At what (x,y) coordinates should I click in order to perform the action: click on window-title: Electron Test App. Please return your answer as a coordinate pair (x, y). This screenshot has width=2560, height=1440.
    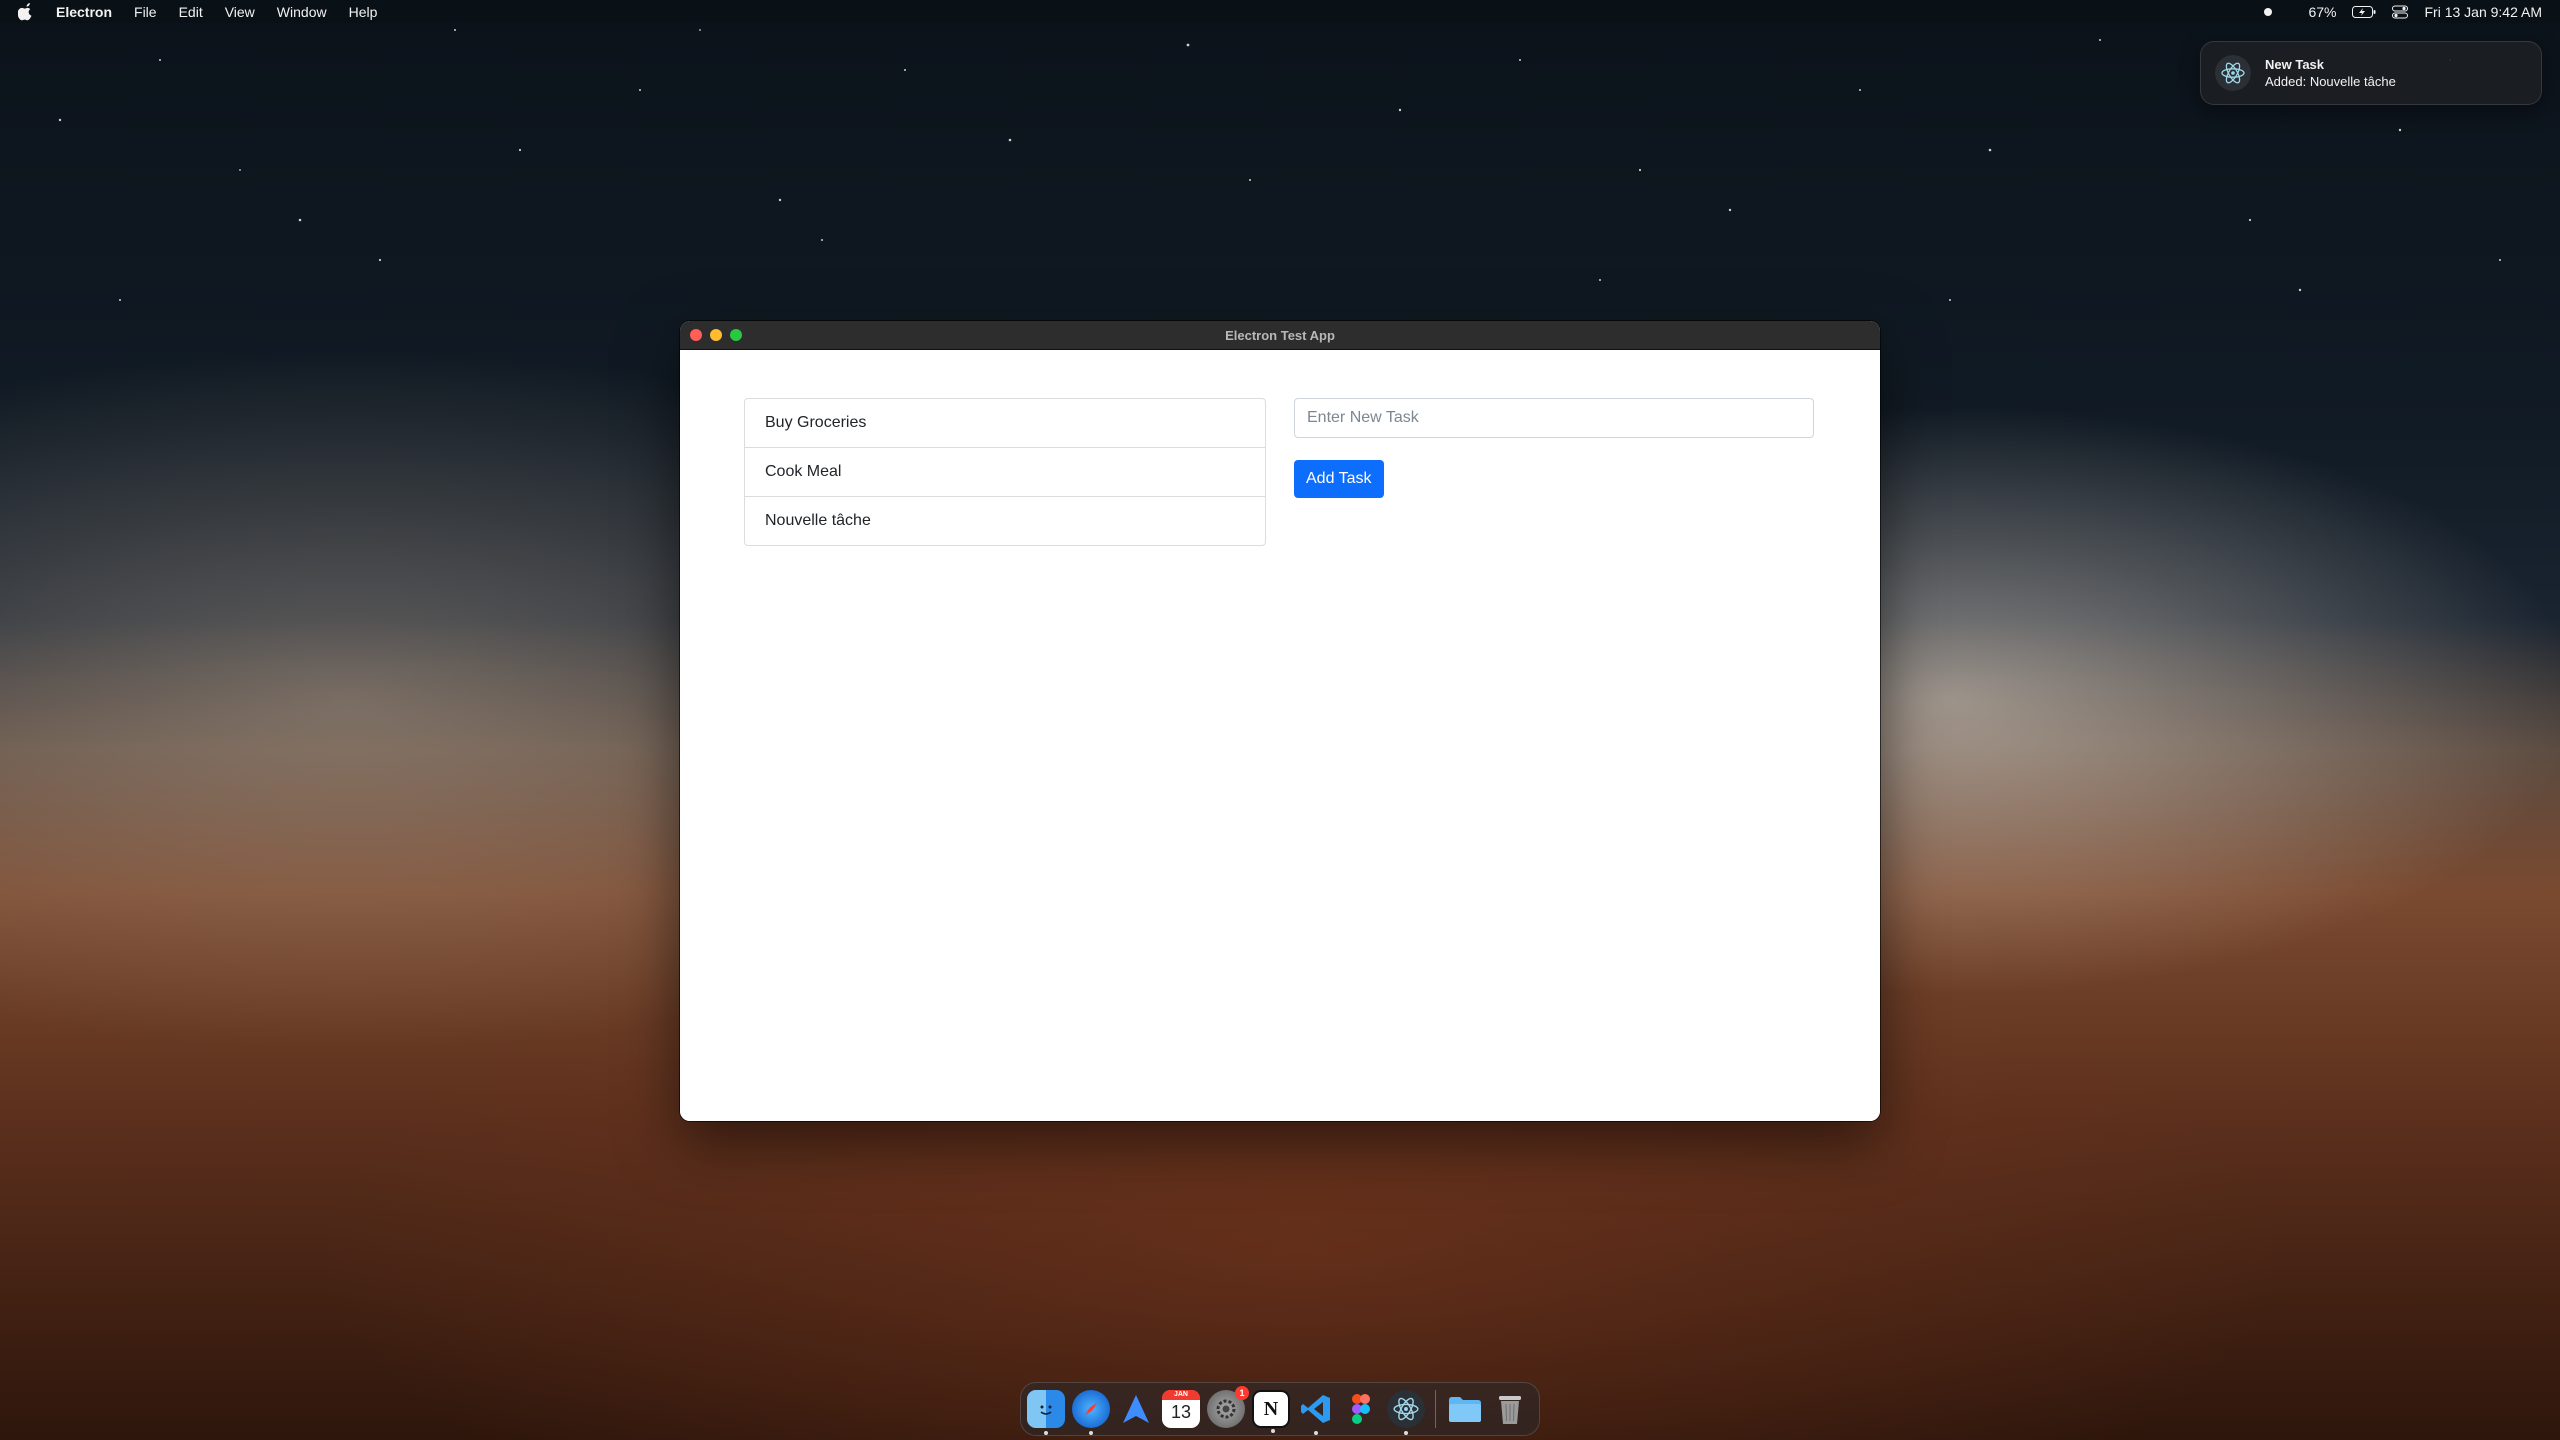
    Looking at the image, I should click on (1280, 335).